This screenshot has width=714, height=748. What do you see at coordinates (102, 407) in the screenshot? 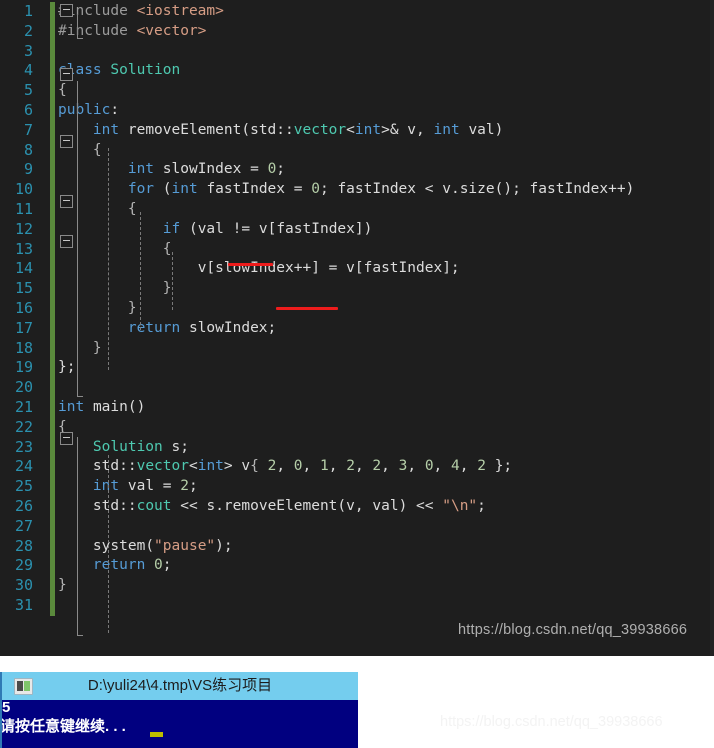
I see `code-text: int main()` at bounding box center [102, 407].